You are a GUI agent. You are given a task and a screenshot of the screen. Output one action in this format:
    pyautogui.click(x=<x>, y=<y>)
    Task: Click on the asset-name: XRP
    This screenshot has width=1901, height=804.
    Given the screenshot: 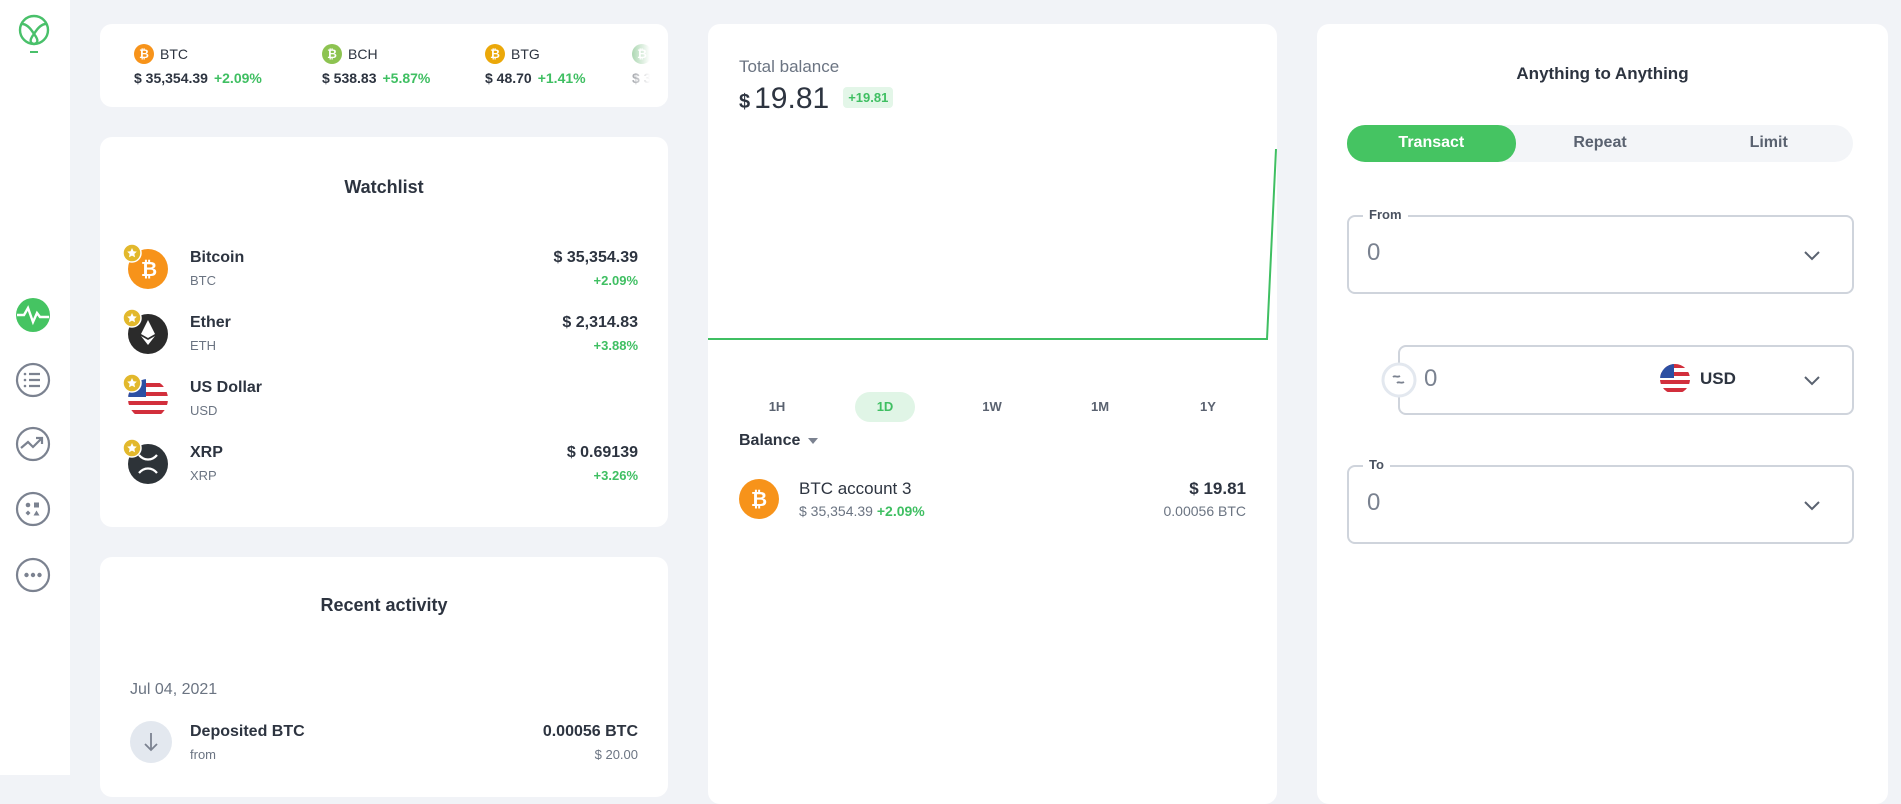 What is the action you would take?
    pyautogui.click(x=206, y=452)
    